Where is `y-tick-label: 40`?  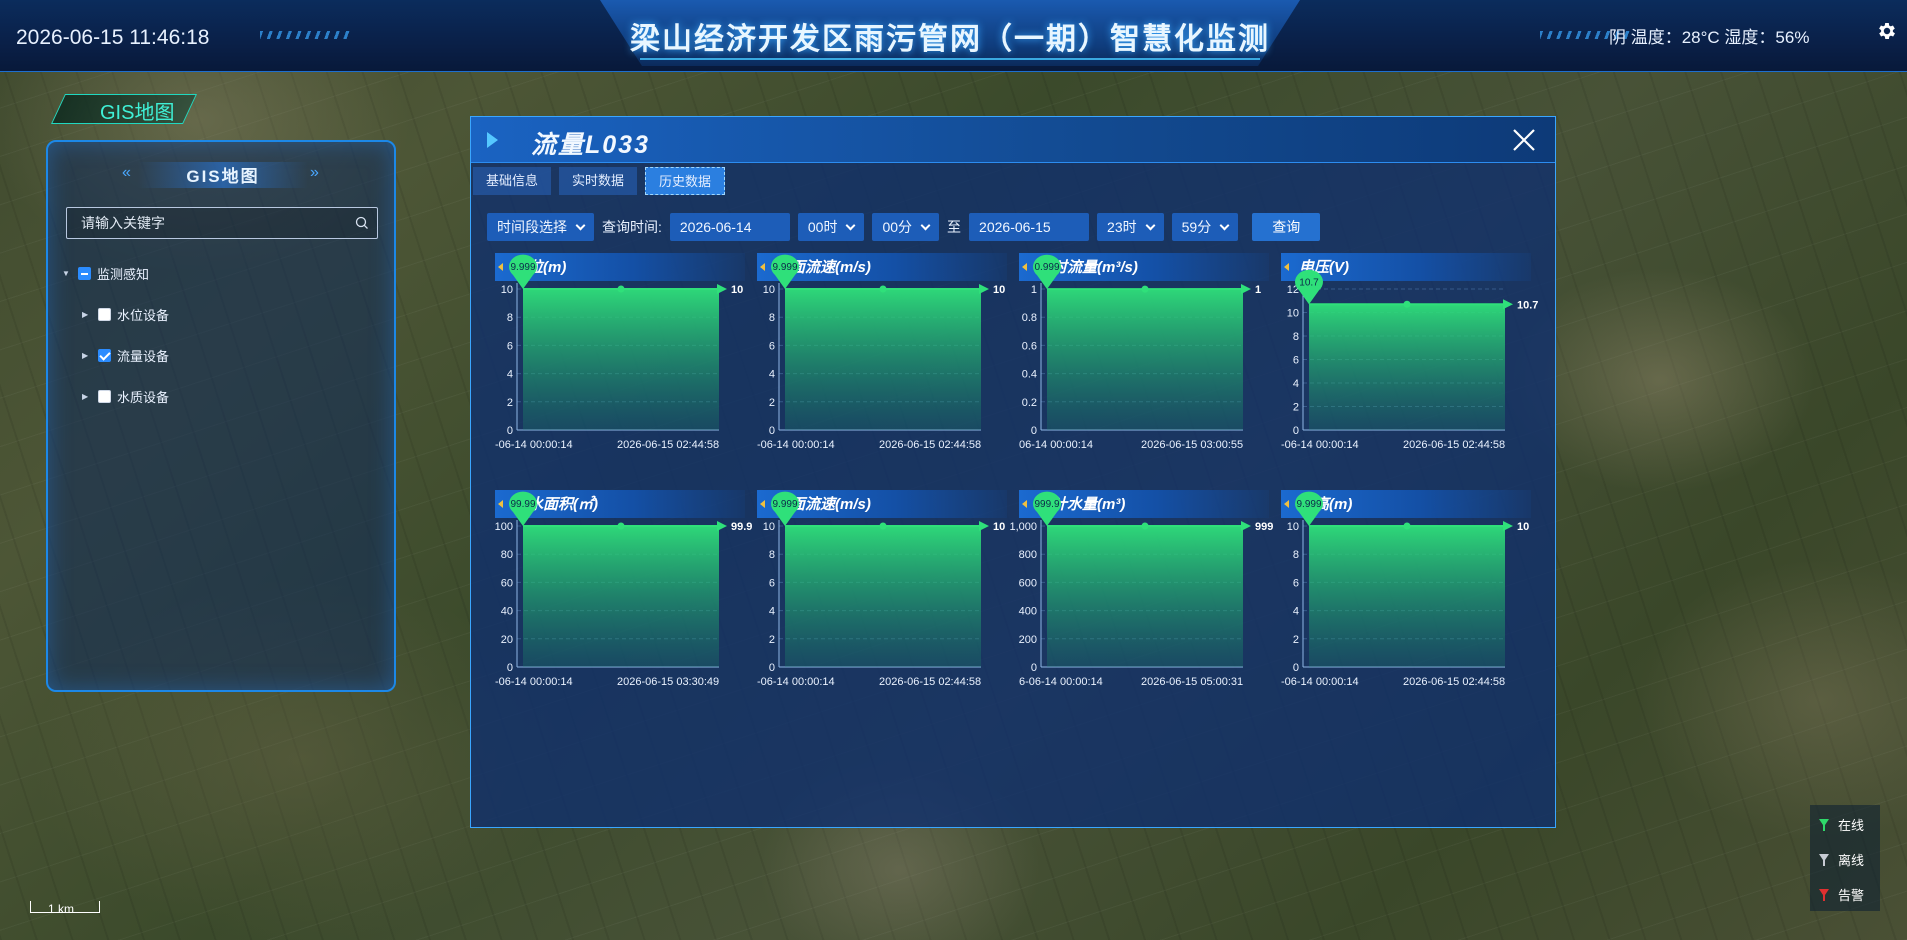
y-tick-label: 40 is located at coordinates (507, 612).